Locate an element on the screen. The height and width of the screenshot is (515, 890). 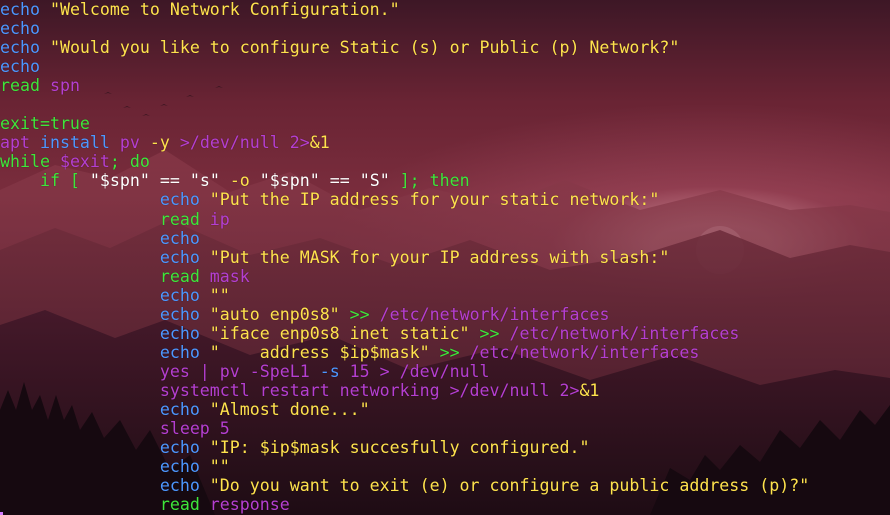
code-token: response is located at coordinates (244, 505).